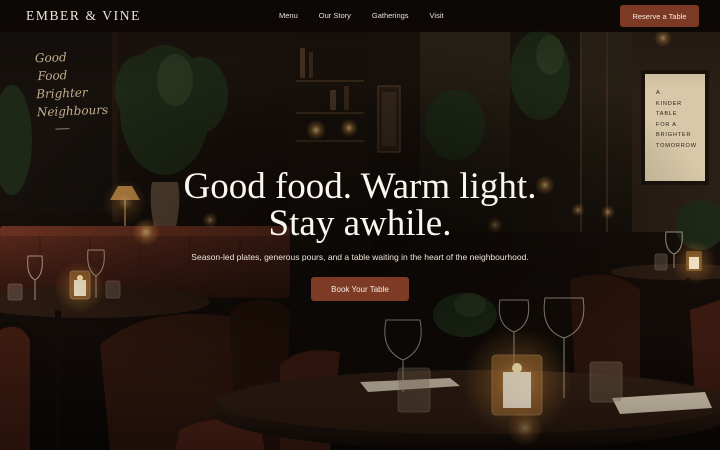 This screenshot has height=450, width=720. Describe the element at coordinates (676, 119) in the screenshot. I see `framed-poster-text: A KINDER TABLE FOR A BRIGHTER TOMORROW` at that location.